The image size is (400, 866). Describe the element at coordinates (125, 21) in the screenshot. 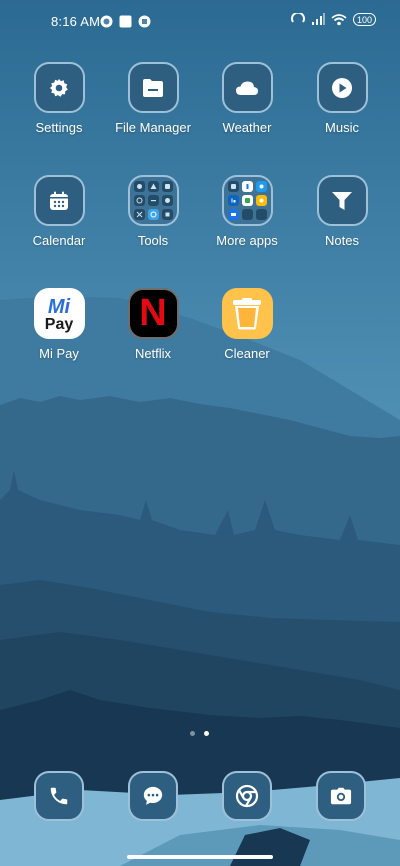

I see `square-notification-icon` at that location.